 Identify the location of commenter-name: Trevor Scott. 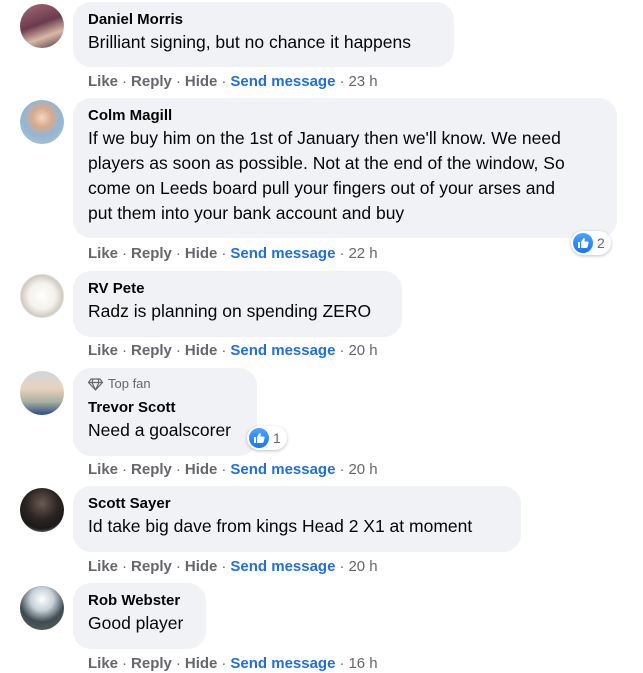
(165, 408).